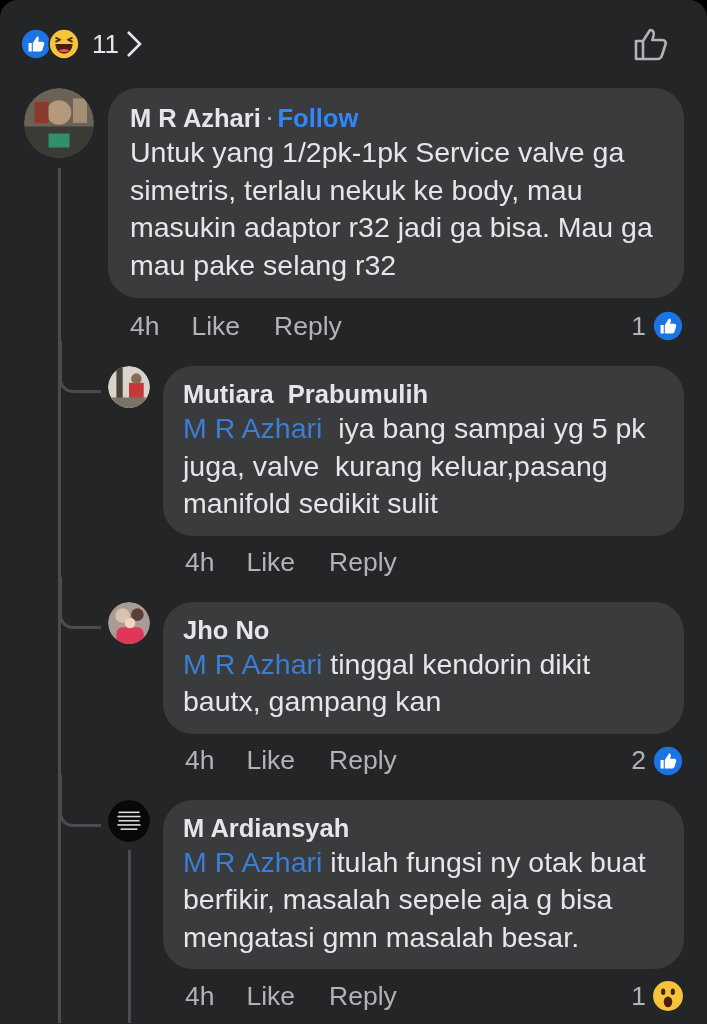 This screenshot has width=707, height=1024. Describe the element at coordinates (64, 44) in the screenshot. I see `laughing-face-icon` at that location.